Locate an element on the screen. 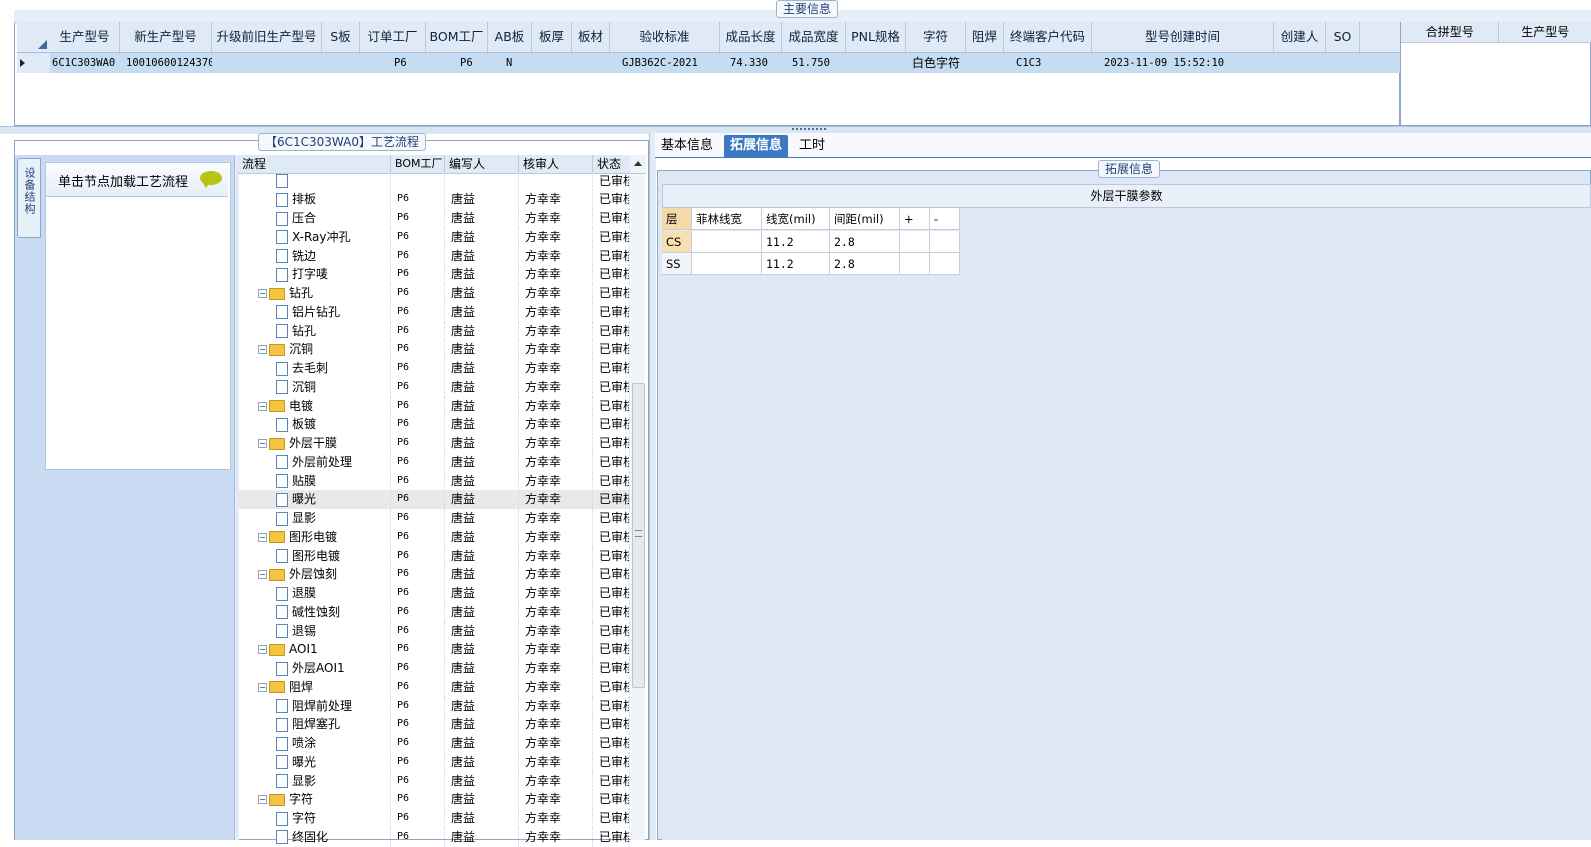 The height and width of the screenshot is (847, 1591). tree-row: 曝光 P6唐益方幸幸已审核 is located at coordinates (434, 500).